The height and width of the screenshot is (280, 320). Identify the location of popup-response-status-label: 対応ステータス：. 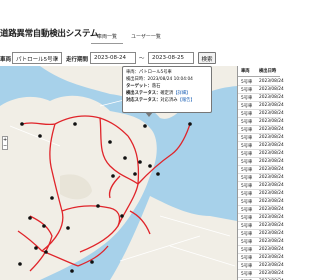
(143, 100).